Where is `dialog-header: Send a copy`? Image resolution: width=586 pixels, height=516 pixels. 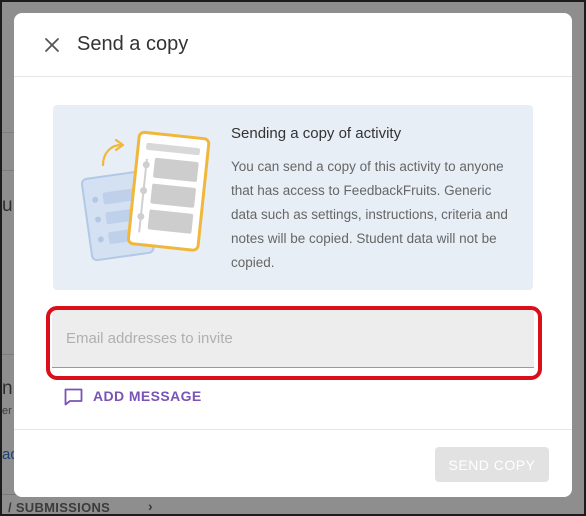 dialog-header: Send a copy is located at coordinates (293, 45).